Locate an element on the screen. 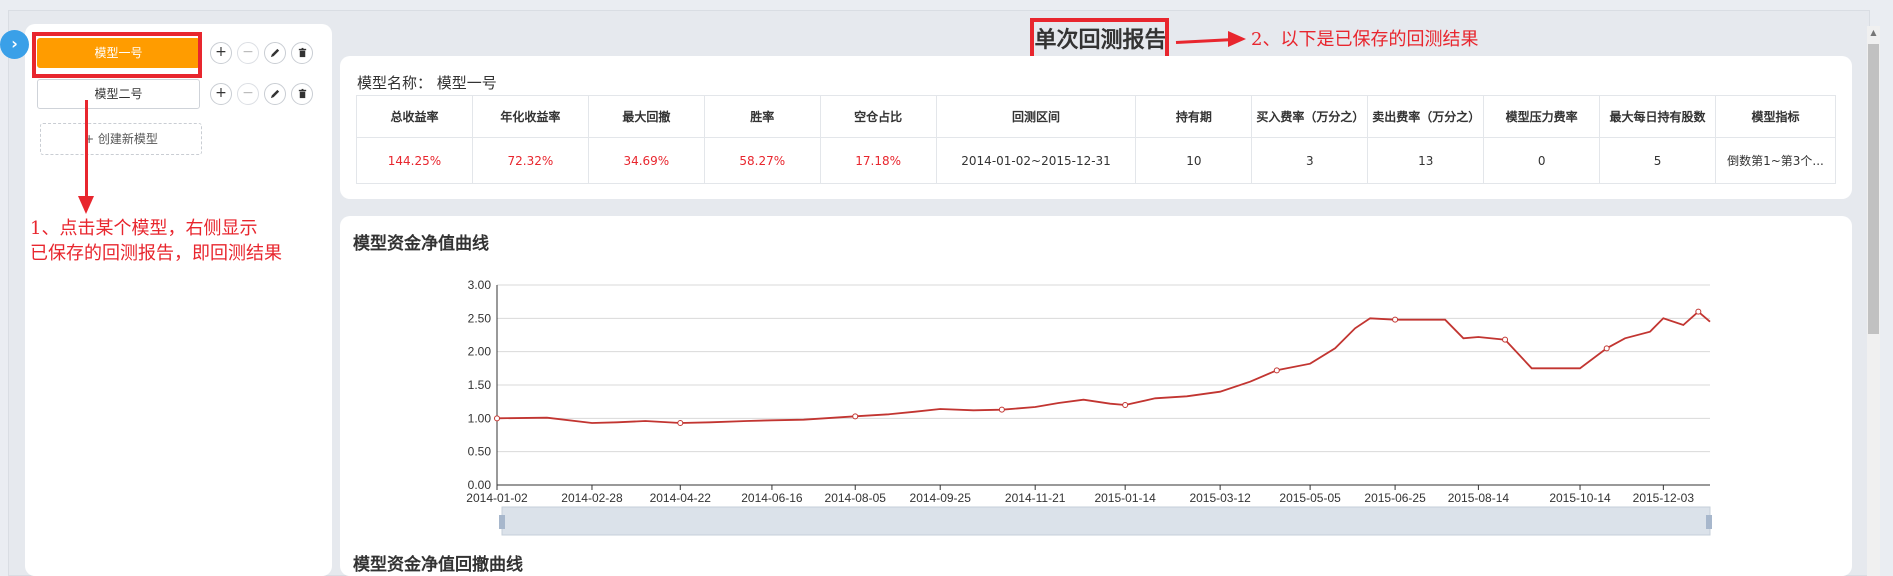 Image resolution: width=1893 pixels, height=576 pixels. x-tick-label: 2015-12-03 is located at coordinates (1664, 498).